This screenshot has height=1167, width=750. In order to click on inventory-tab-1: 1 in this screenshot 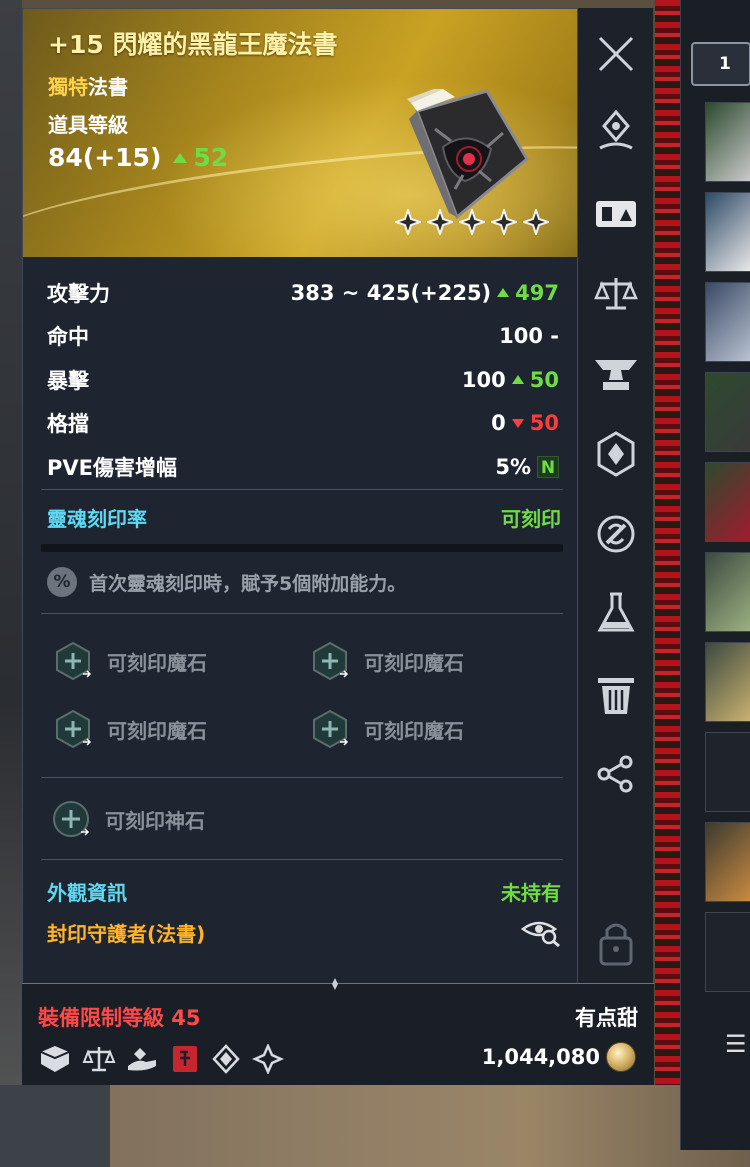, I will do `click(720, 64)`.